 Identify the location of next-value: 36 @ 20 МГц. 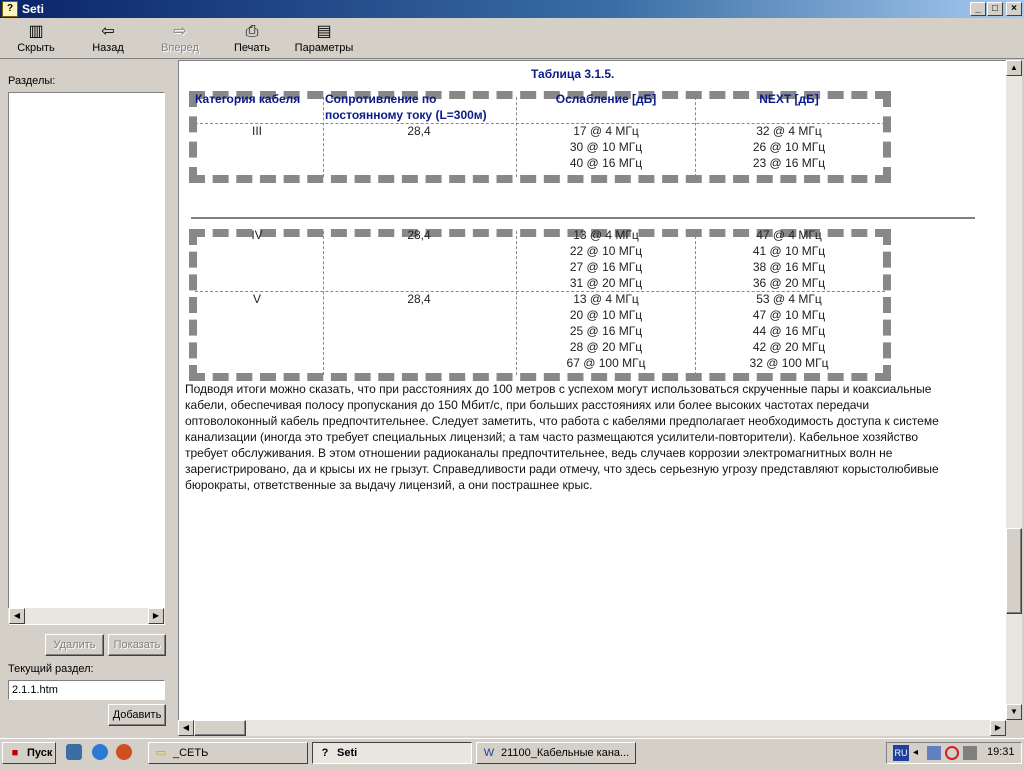
(789, 283).